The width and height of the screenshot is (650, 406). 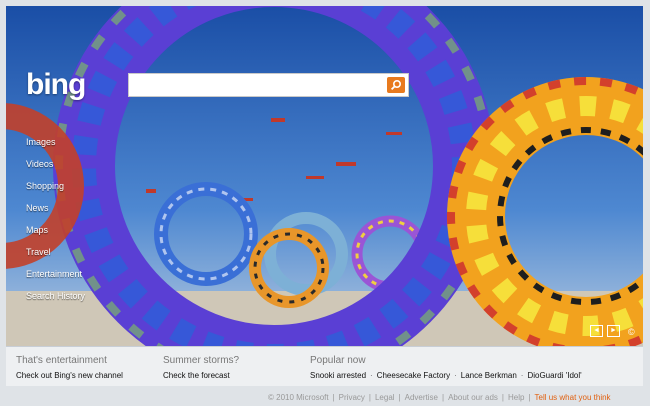 What do you see at coordinates (338, 375) in the screenshot?
I see `popular-link: Snooki arrested` at bounding box center [338, 375].